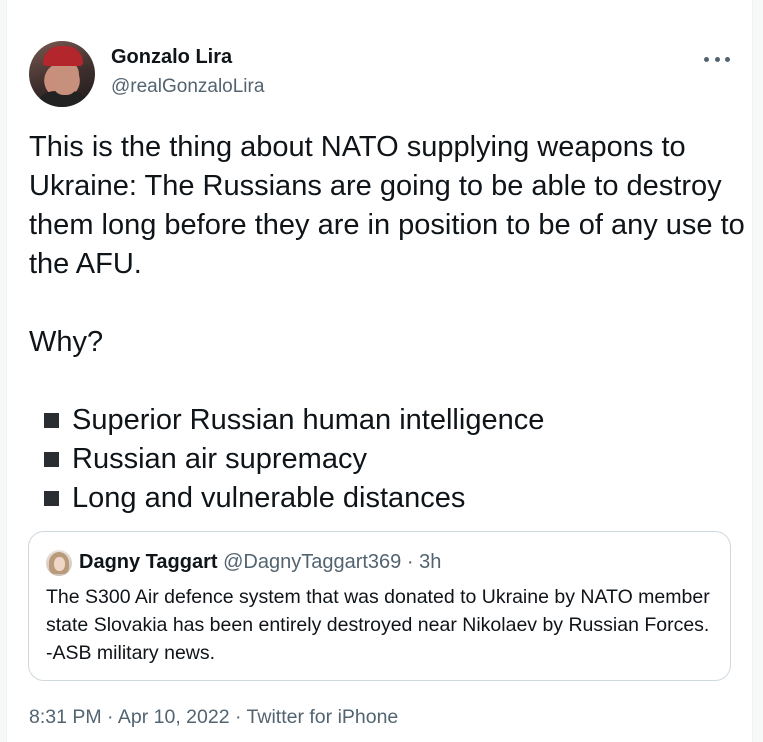  Describe the element at coordinates (187, 87) in the screenshot. I see `author-handle: @realGonzaloLira` at that location.